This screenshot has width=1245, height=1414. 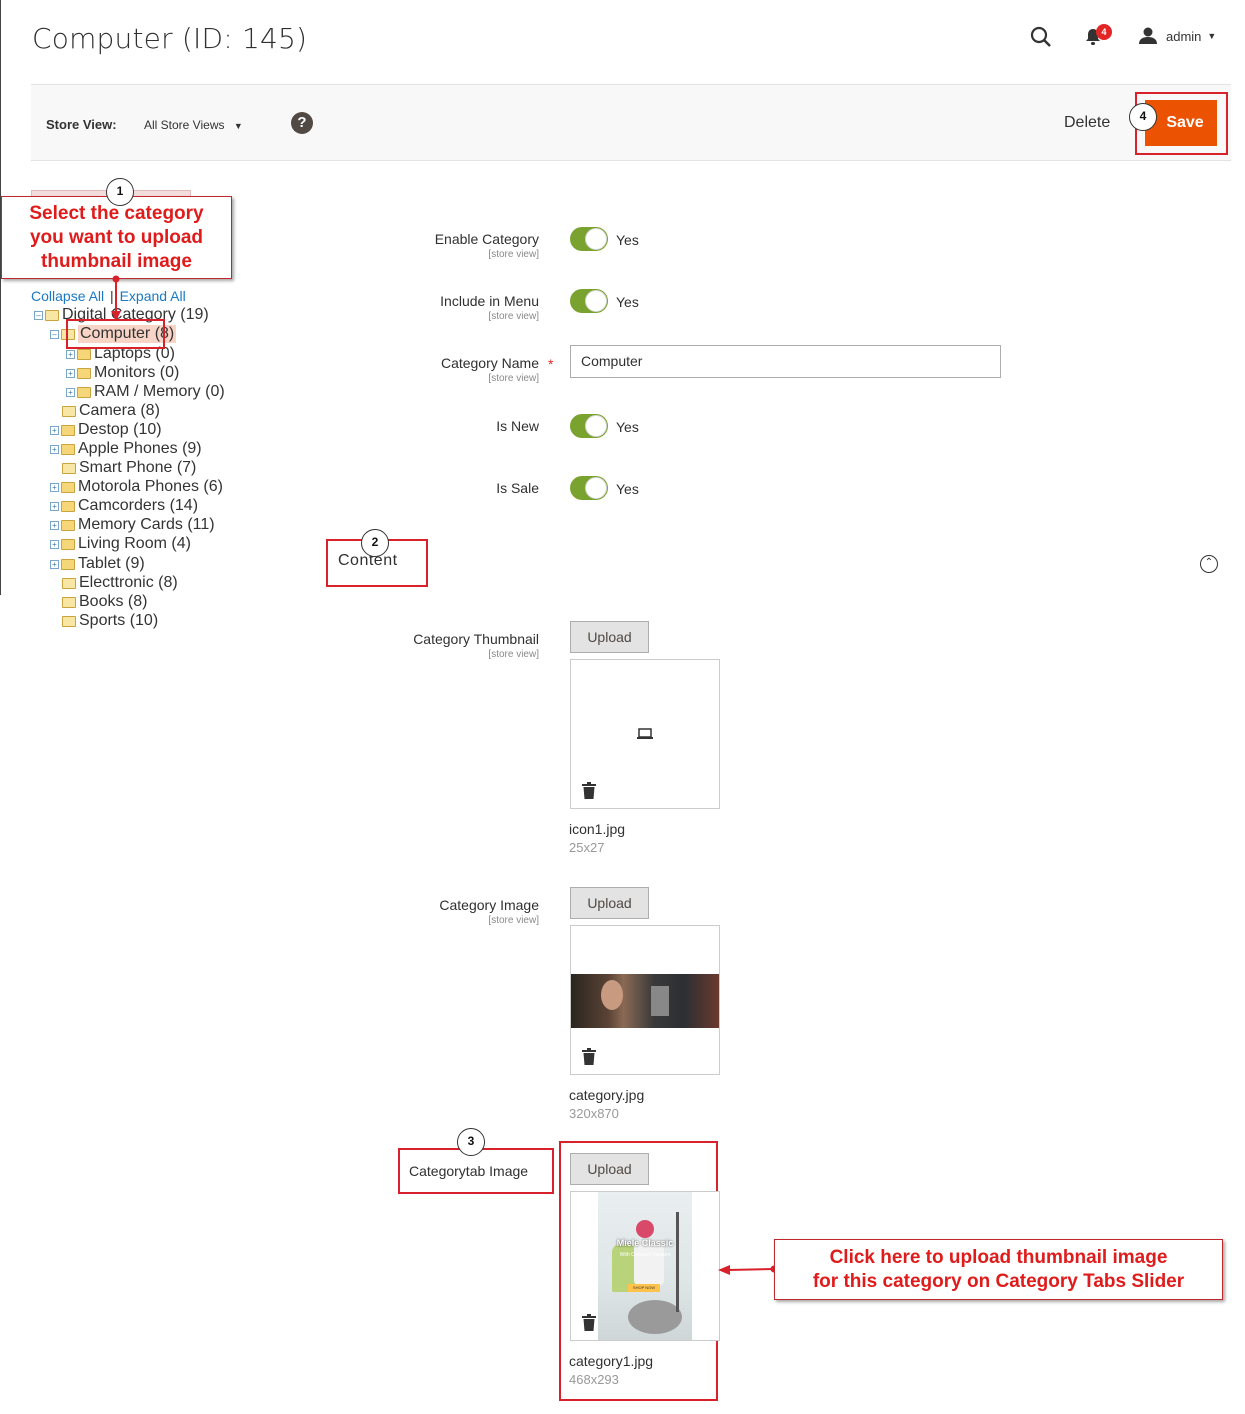 I want to click on is-sale-value: Yes, so click(x=627, y=489).